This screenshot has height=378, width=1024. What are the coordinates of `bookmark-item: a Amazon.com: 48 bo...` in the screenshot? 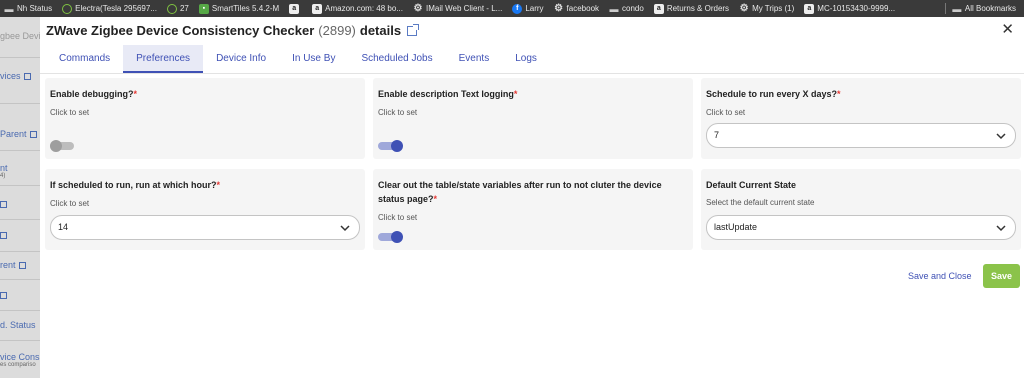 It's located at (358, 8).